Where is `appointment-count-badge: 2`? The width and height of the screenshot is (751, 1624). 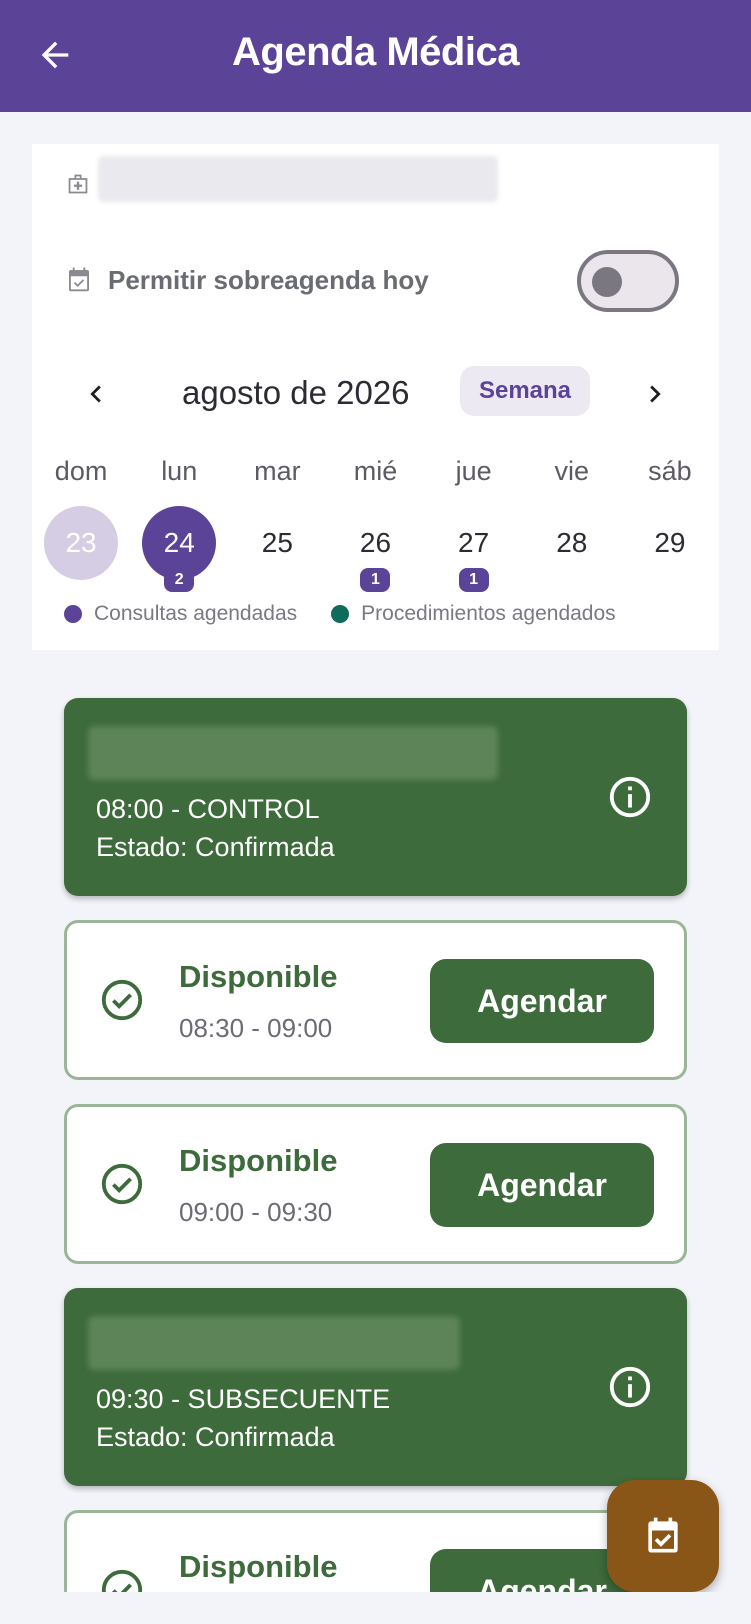
appointment-count-badge: 2 is located at coordinates (179, 580).